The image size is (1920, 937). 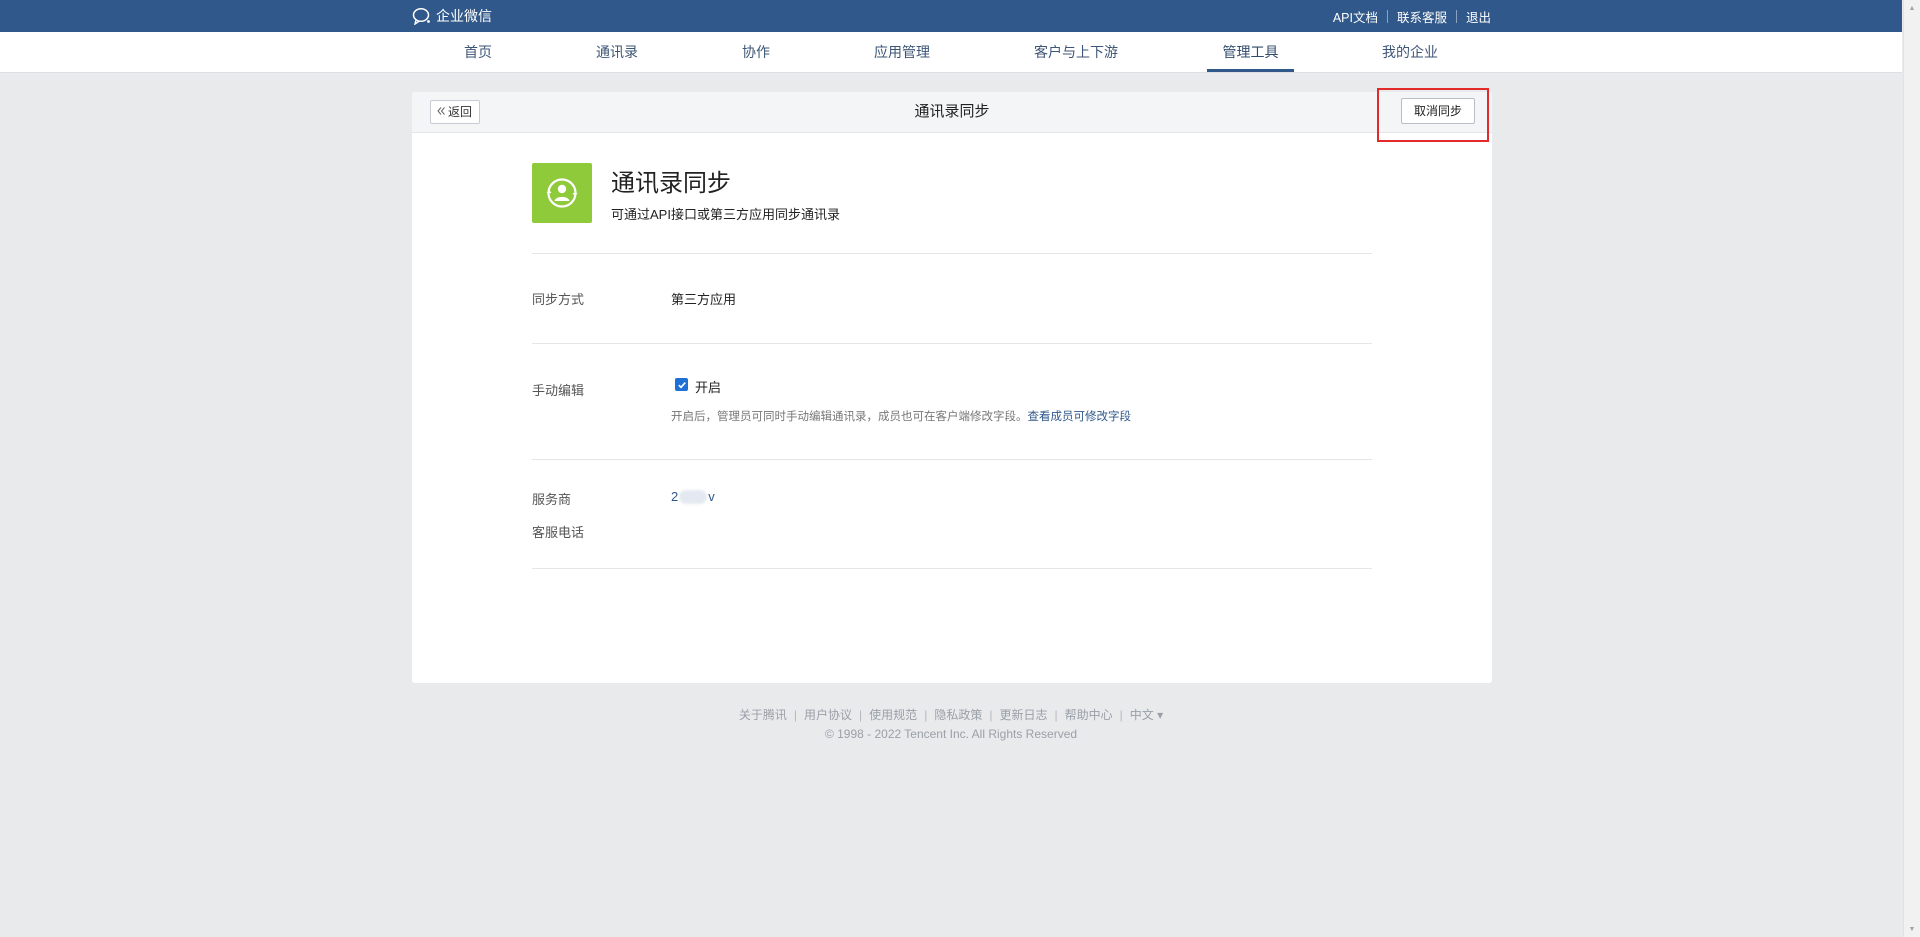 What do you see at coordinates (704, 299) in the screenshot?
I see `sync-method-value: 第三方应用` at bounding box center [704, 299].